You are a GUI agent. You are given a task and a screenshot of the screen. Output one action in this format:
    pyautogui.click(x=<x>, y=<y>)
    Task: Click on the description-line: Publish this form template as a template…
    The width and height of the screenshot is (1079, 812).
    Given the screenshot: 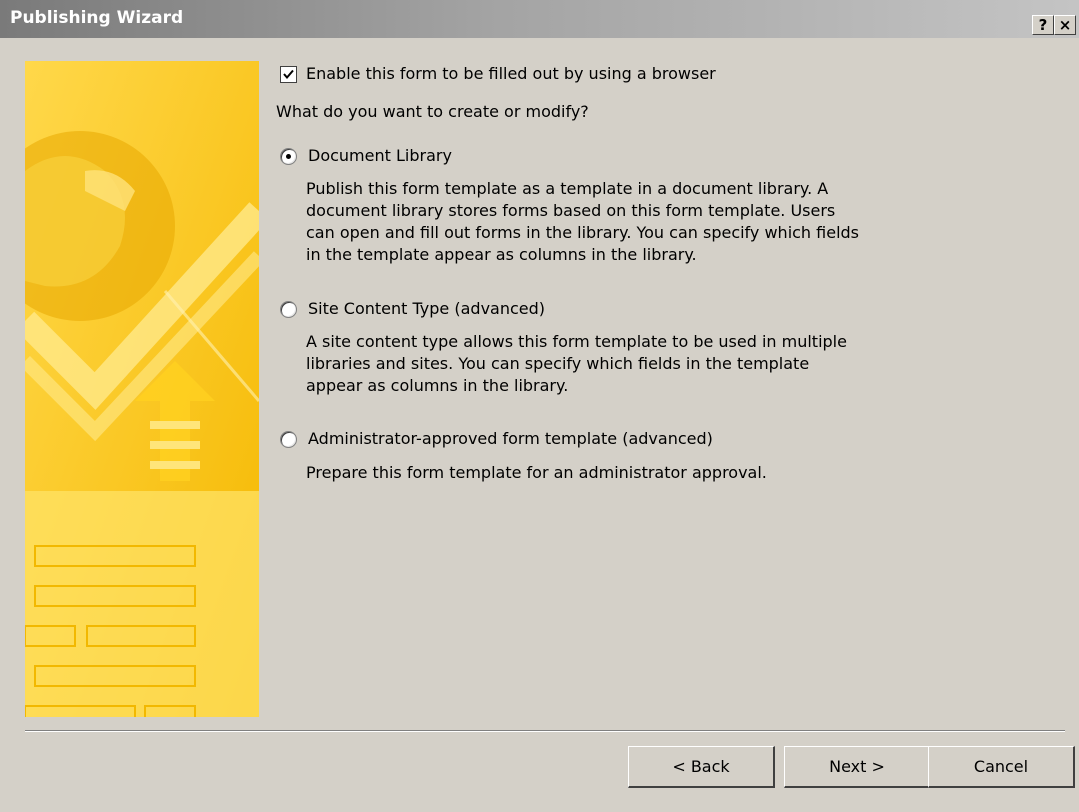 What is the action you would take?
    pyautogui.click(x=567, y=188)
    